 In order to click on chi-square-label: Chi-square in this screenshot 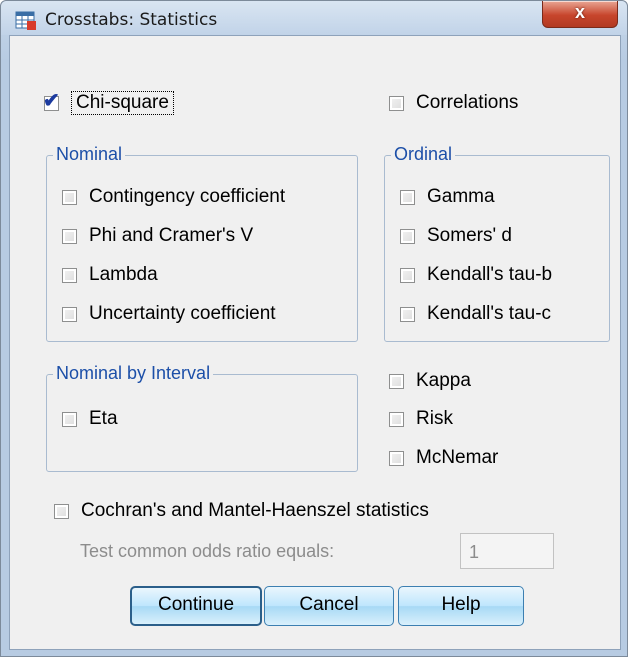, I will do `click(122, 103)`.